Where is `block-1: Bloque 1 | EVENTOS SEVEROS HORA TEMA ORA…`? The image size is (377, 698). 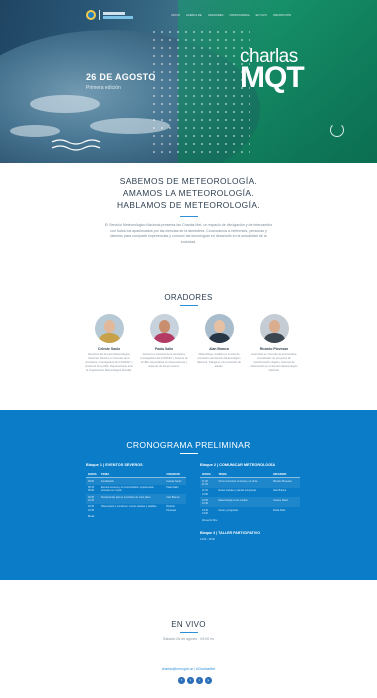 block-1: Bloque 1 | EVENTOS SEVEROS HORA TEMA ORA… is located at coordinates (136, 491).